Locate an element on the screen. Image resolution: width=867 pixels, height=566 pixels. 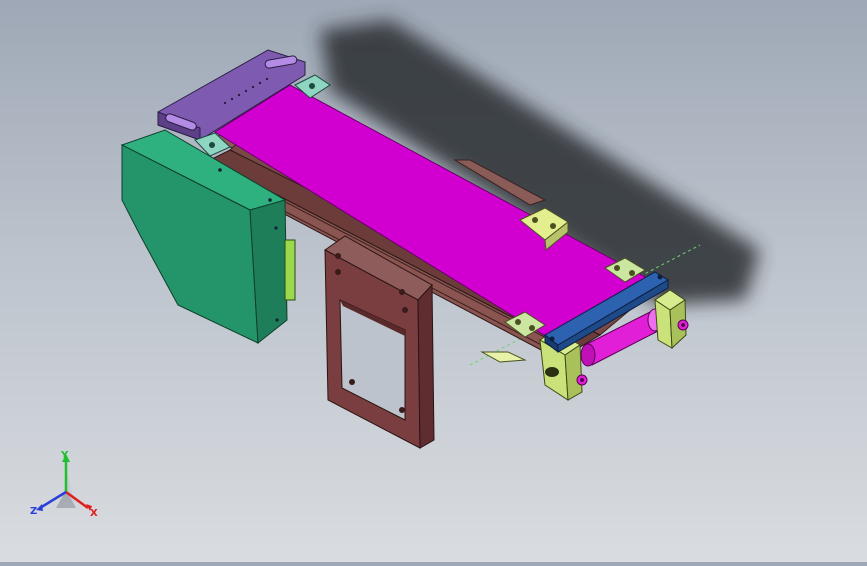
triad-z-label: Z is located at coordinates (33, 511).